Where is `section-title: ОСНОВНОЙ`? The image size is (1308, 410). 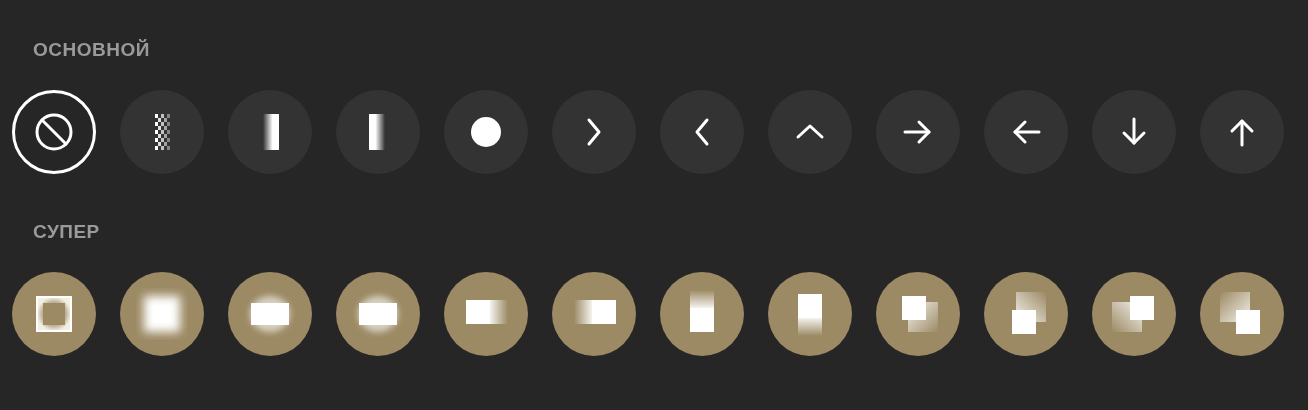
section-title: ОСНОВНОЙ is located at coordinates (91, 50).